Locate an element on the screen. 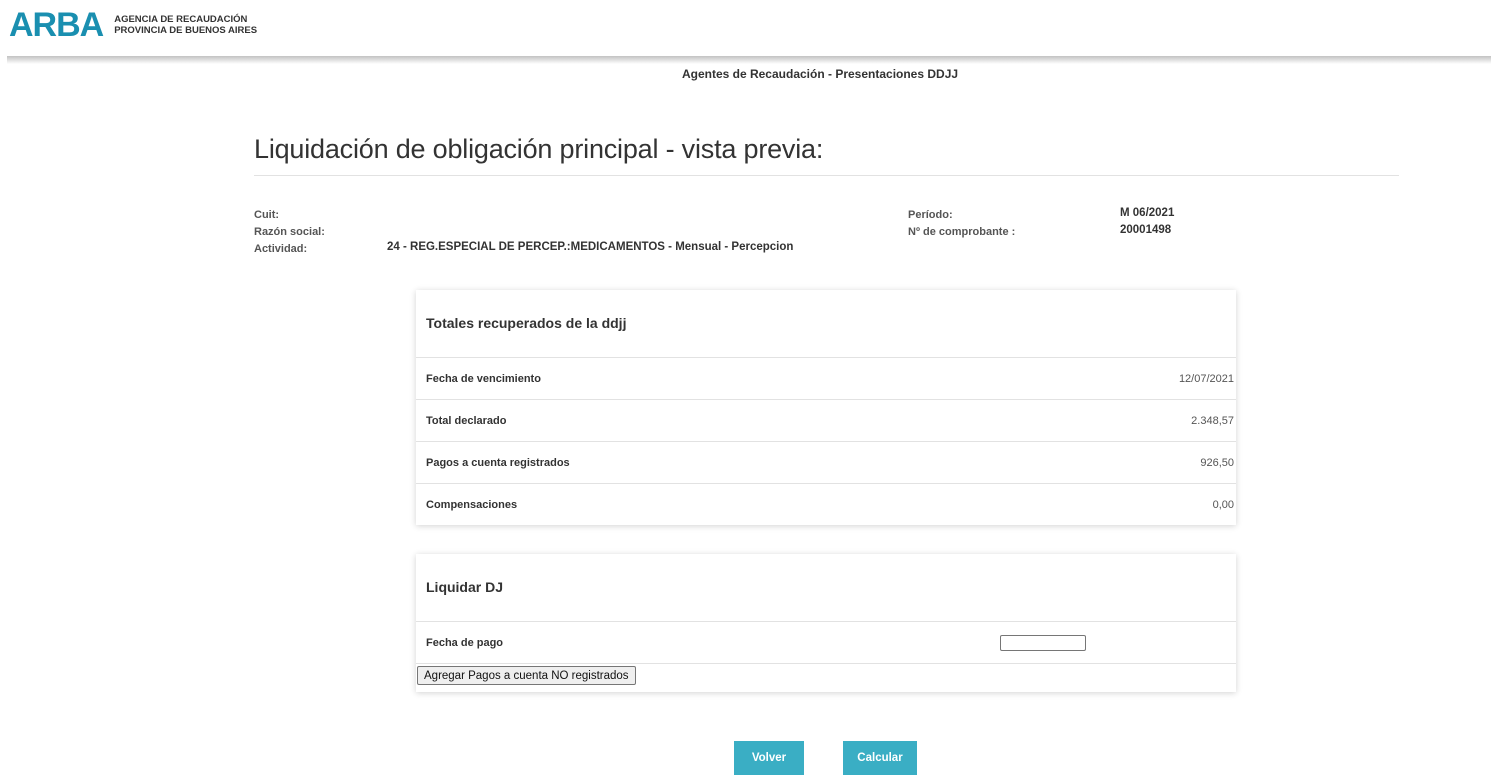 The width and height of the screenshot is (1491, 775). fecha-pago-label: Fecha de pago is located at coordinates (465, 643).